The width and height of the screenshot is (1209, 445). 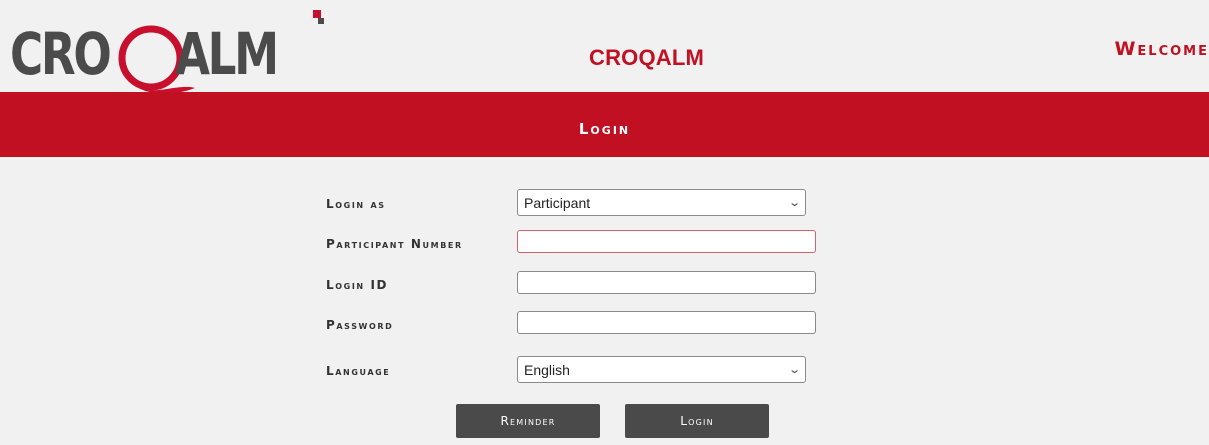 I want to click on login-id-input, so click(x=666, y=282).